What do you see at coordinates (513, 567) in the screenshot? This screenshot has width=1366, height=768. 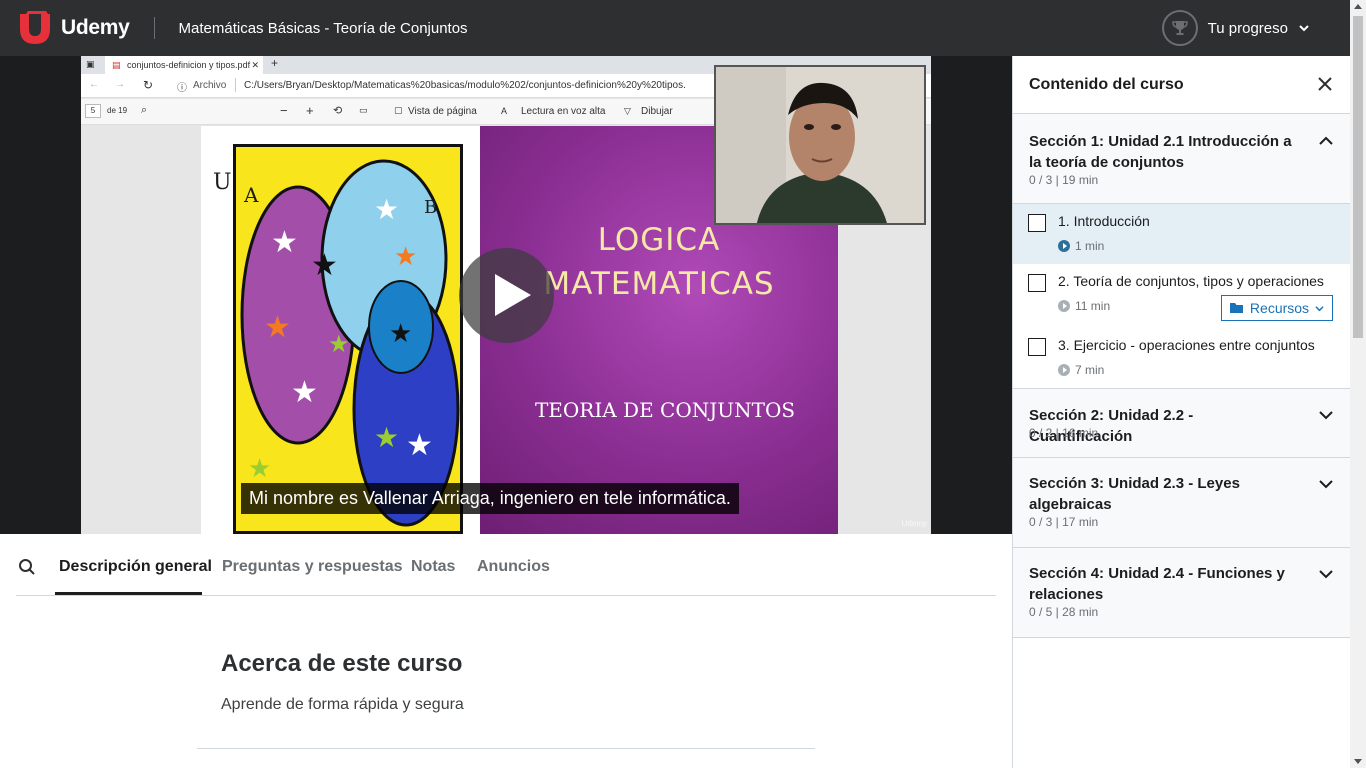 I see `tab-anuncios: Anuncios` at bounding box center [513, 567].